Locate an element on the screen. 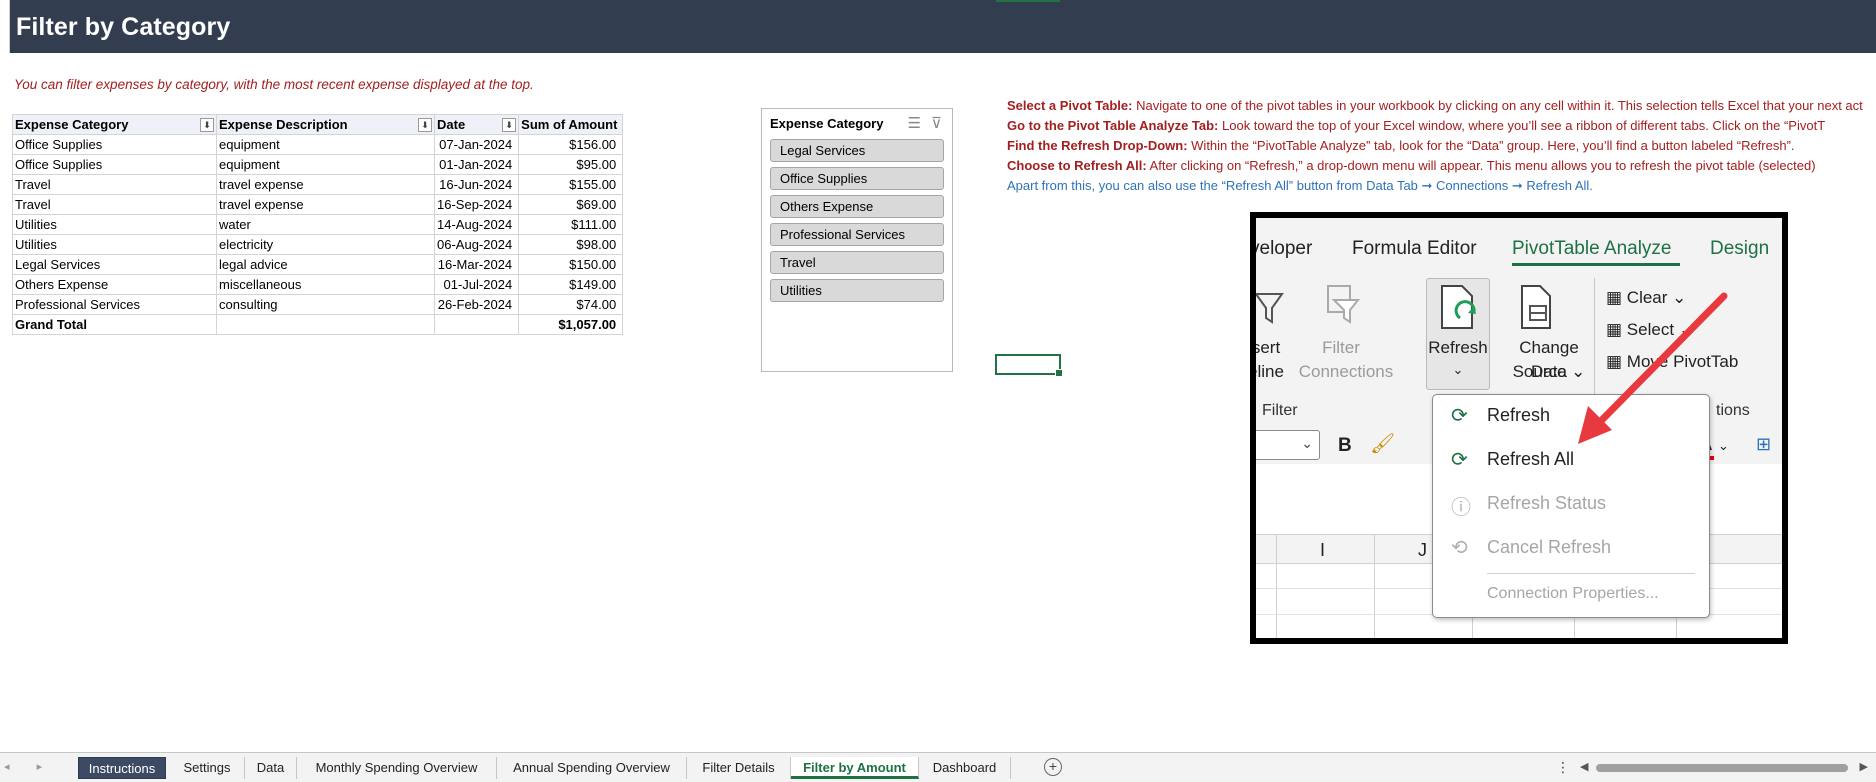 The width and height of the screenshot is (1876, 782). sheet-tab-data: Data is located at coordinates (271, 768).